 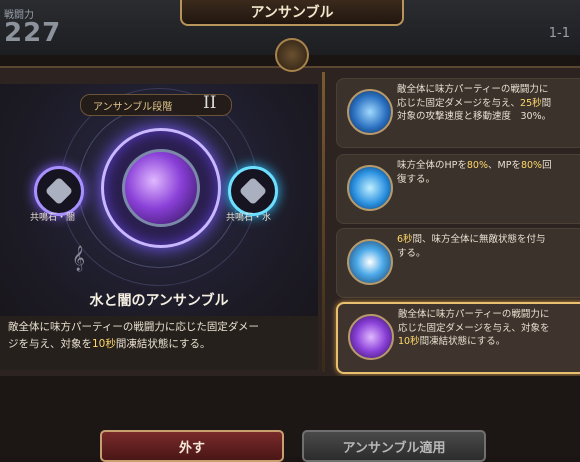 What do you see at coordinates (33, 33) in the screenshot?
I see `power-value: 227` at bounding box center [33, 33].